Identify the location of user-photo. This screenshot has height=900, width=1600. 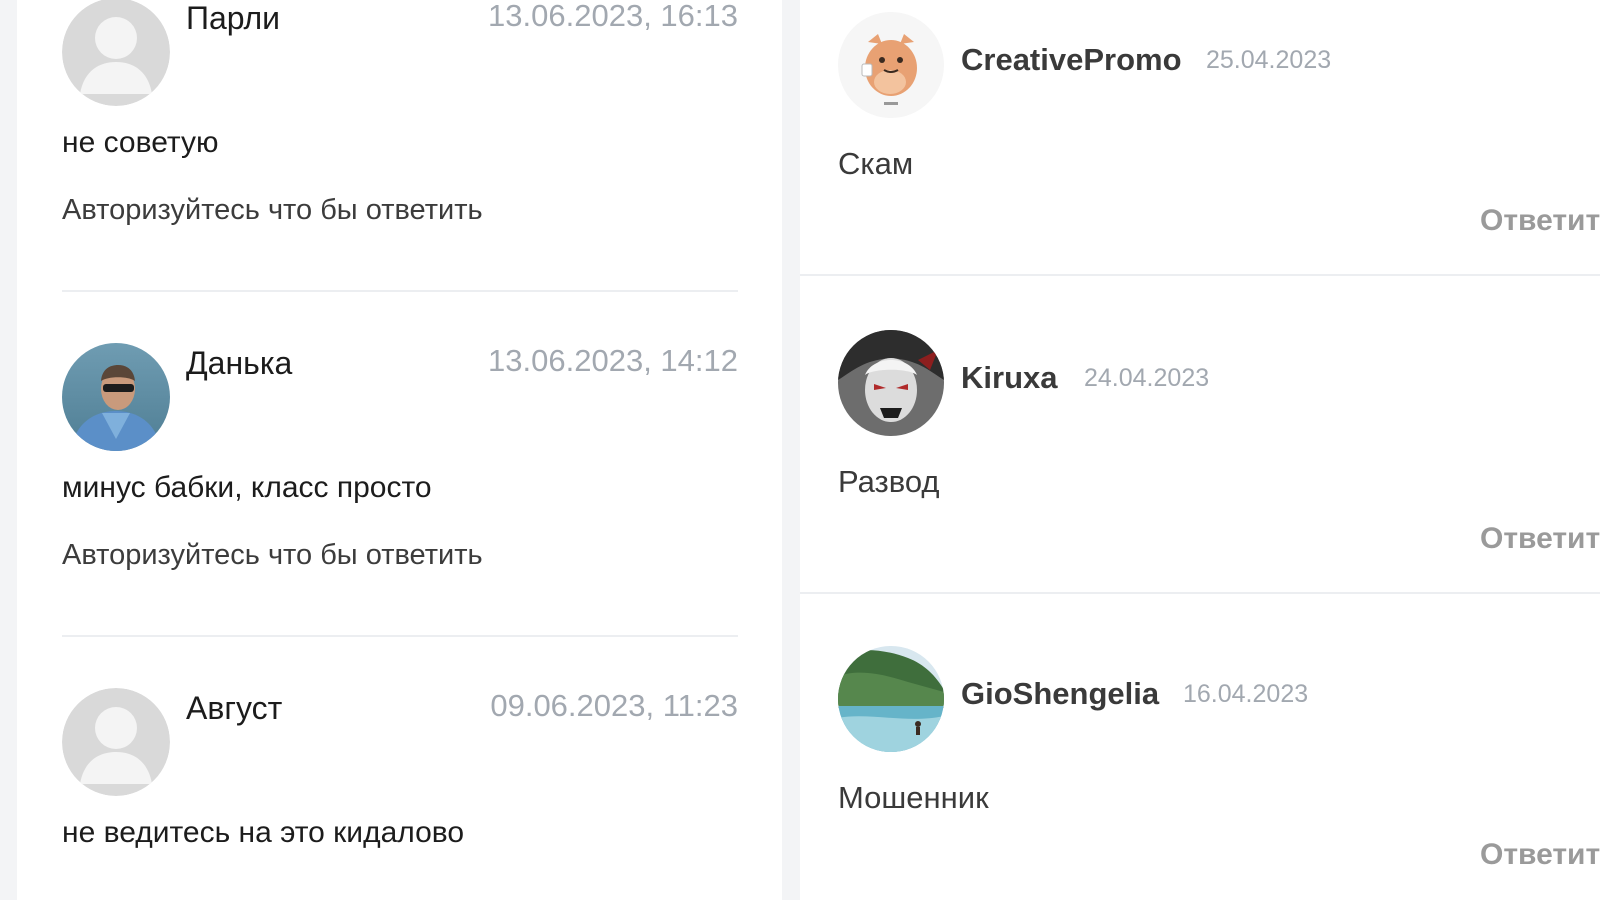
(116, 397).